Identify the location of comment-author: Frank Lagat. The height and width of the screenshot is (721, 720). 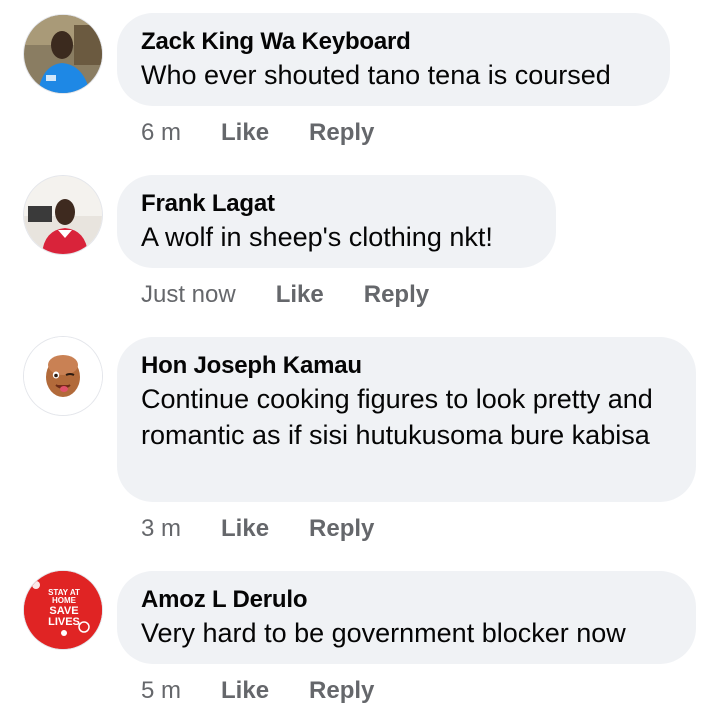
(336, 204).